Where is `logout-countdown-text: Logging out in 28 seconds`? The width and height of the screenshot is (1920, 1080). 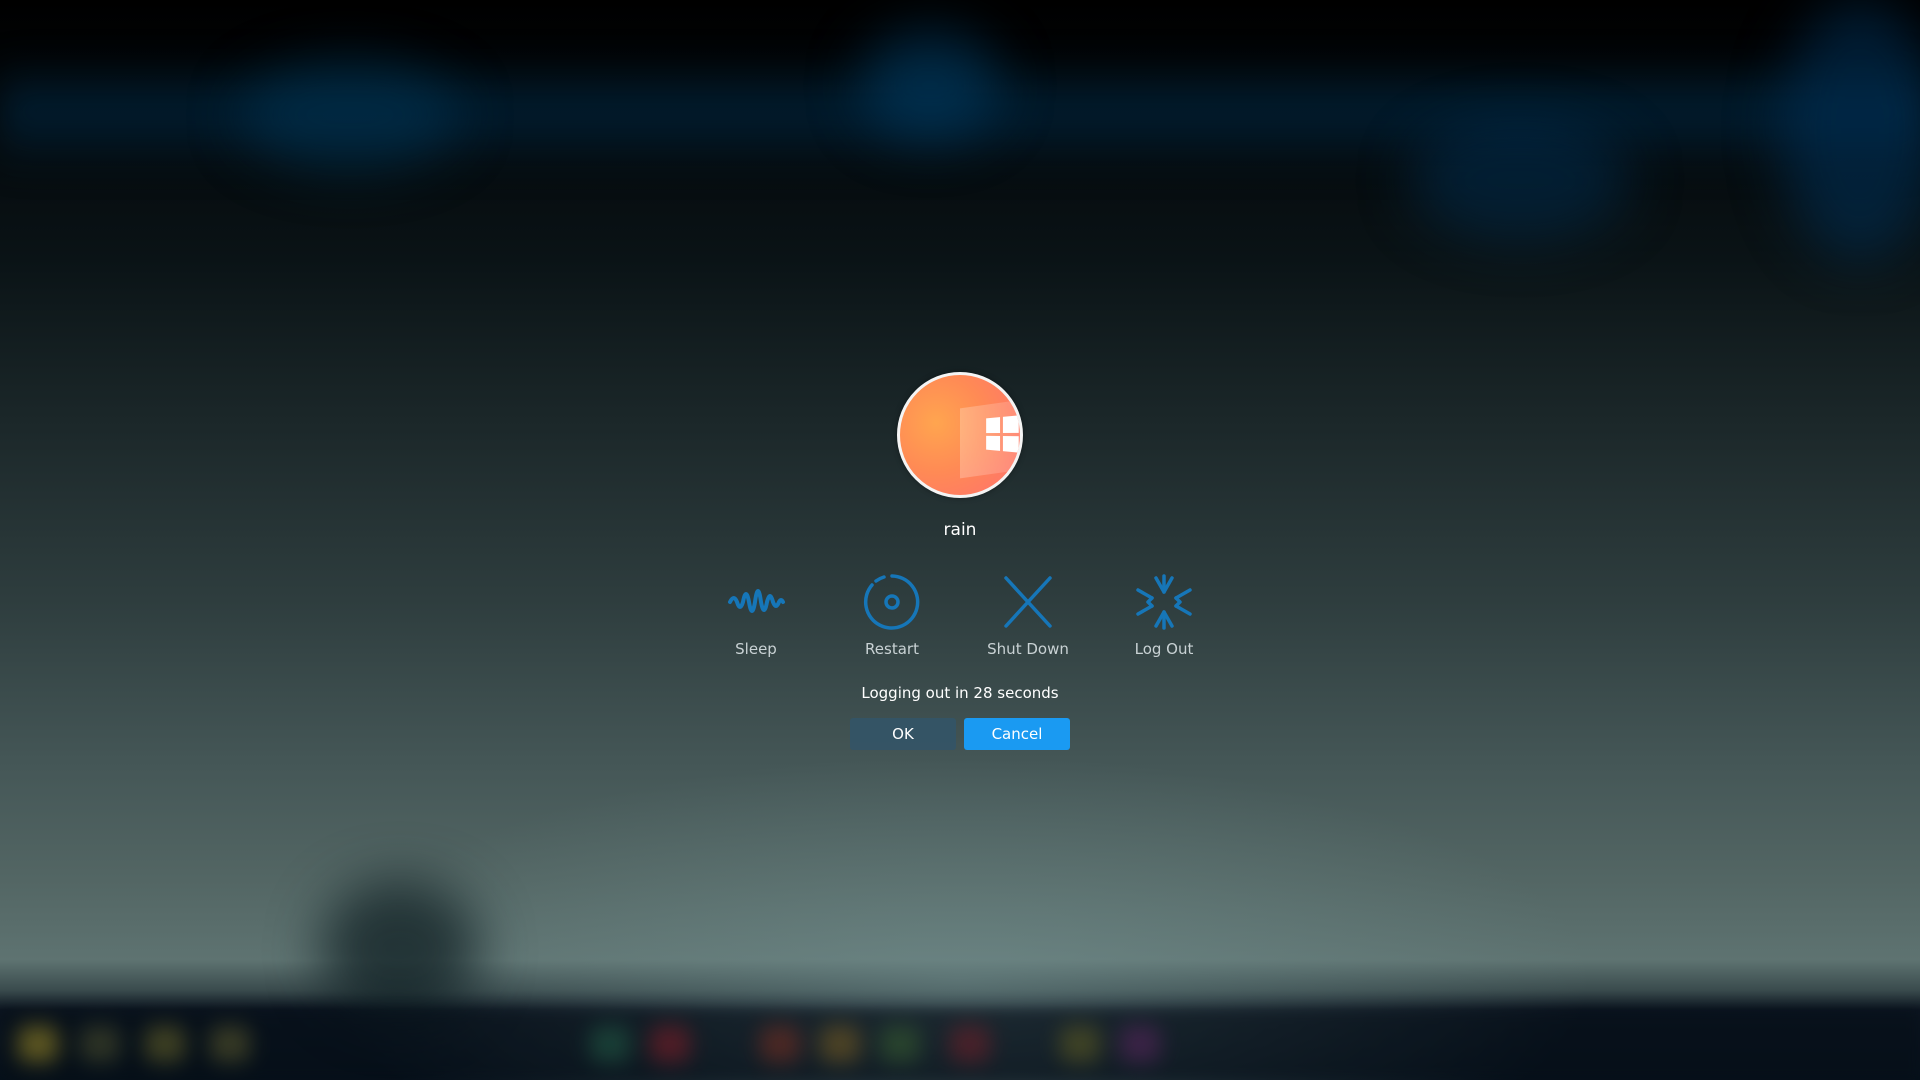 logout-countdown-text: Logging out in 28 seconds is located at coordinates (960, 693).